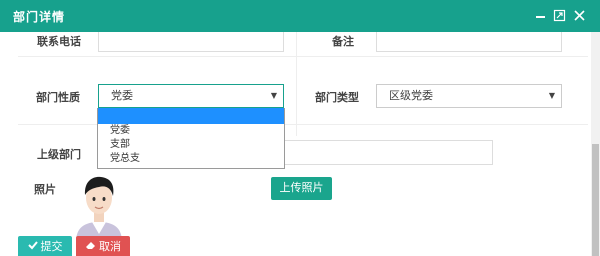 The width and height of the screenshot is (600, 256). Describe the element at coordinates (191, 159) in the screenshot. I see `dropdown-option: 党总支` at that location.